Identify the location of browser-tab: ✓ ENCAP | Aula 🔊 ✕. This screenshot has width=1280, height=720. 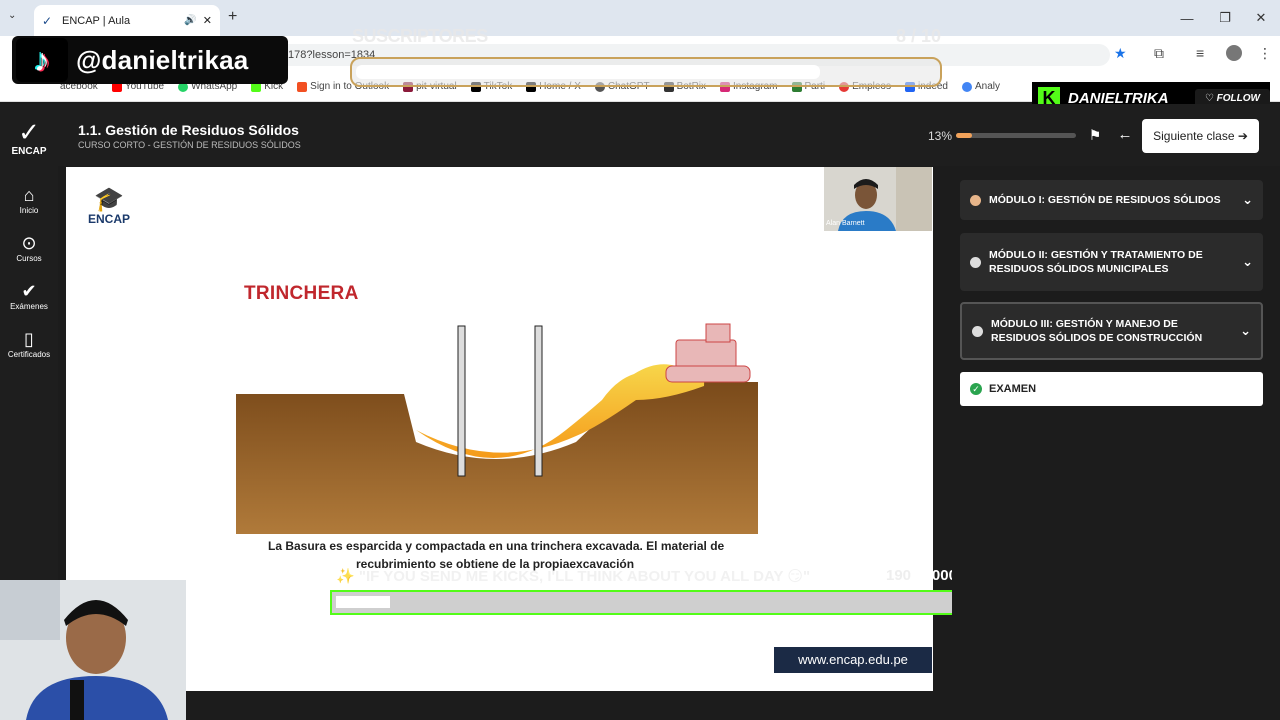
(127, 20).